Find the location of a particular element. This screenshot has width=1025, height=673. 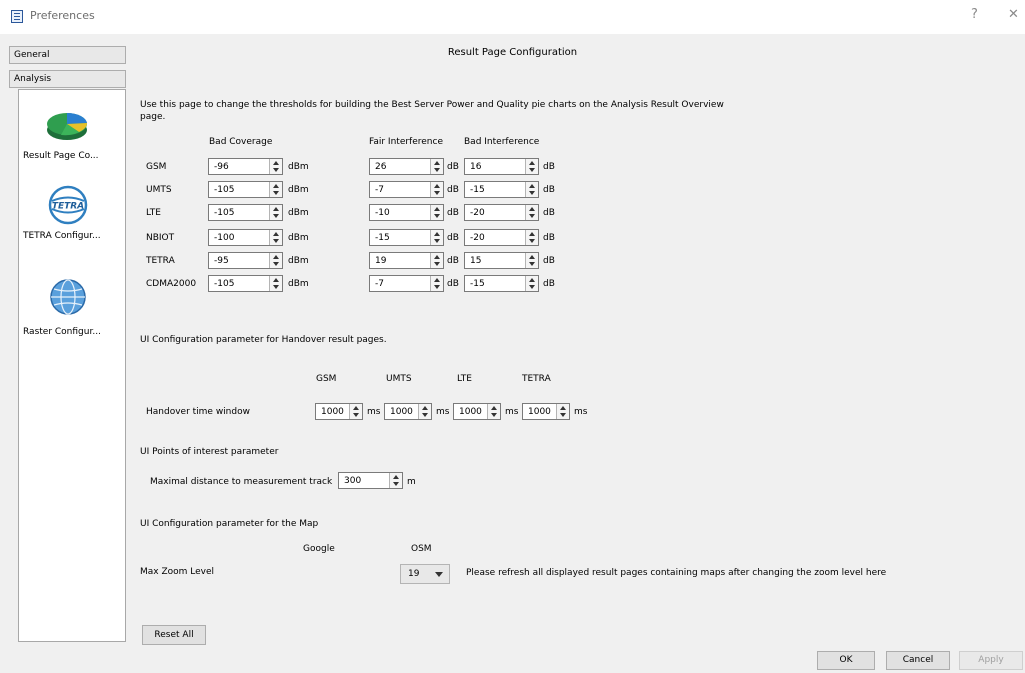

nav-analysis-button: Analysis is located at coordinates (67, 79).